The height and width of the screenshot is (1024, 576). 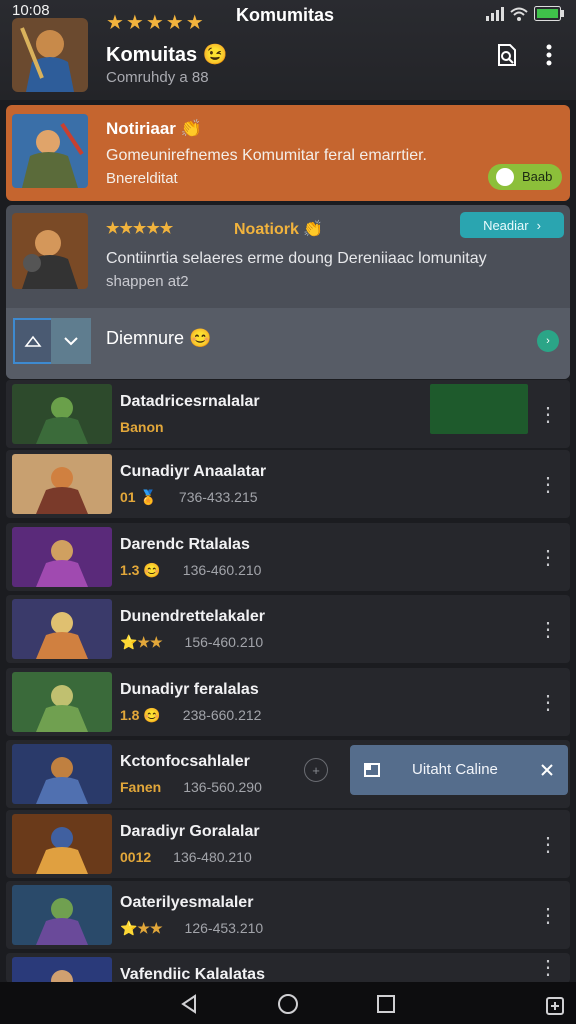 I want to click on list-item-badge: Banon, so click(x=142, y=427).